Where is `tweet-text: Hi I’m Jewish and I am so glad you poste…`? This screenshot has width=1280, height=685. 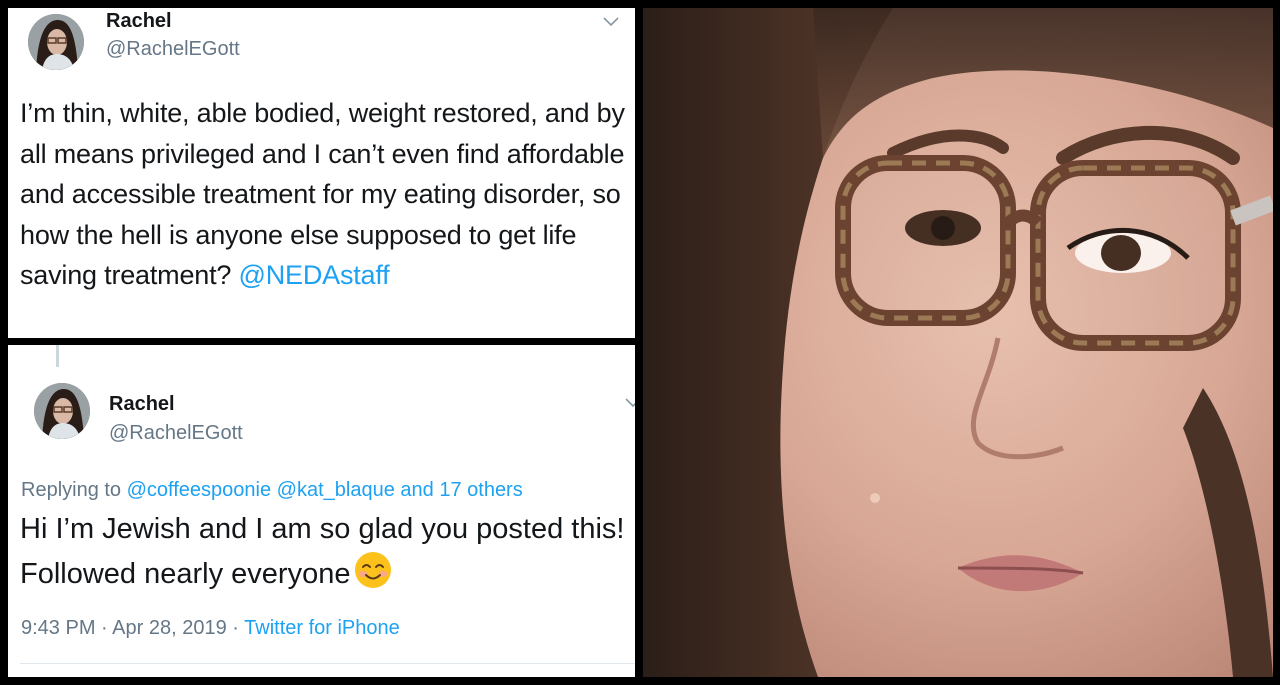
tweet-text: Hi I’m Jewish and I am so glad you poste… is located at coordinates (325, 551).